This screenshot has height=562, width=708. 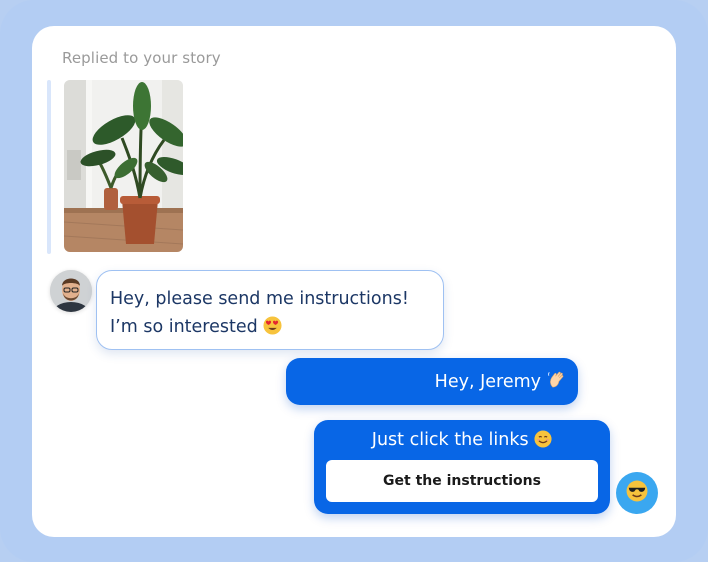 What do you see at coordinates (543, 441) in the screenshot?
I see `smiling-face-emoji-icon` at bounding box center [543, 441].